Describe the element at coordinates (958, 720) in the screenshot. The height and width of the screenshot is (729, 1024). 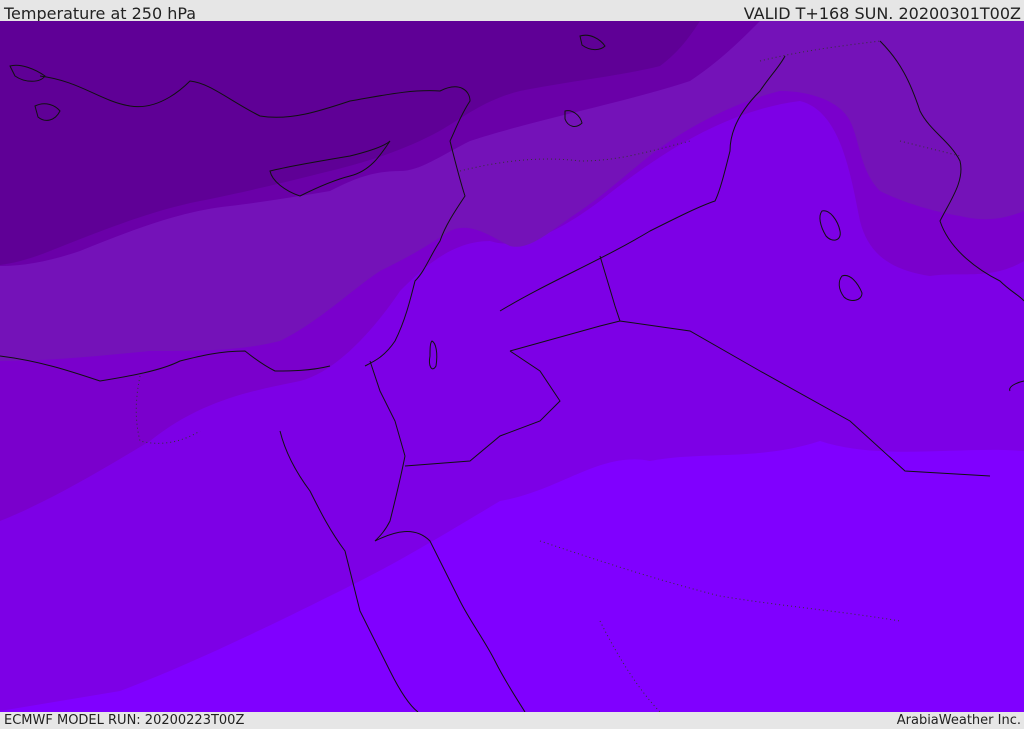
I see `credit-label: ArabiaWeather Inc.` at that location.